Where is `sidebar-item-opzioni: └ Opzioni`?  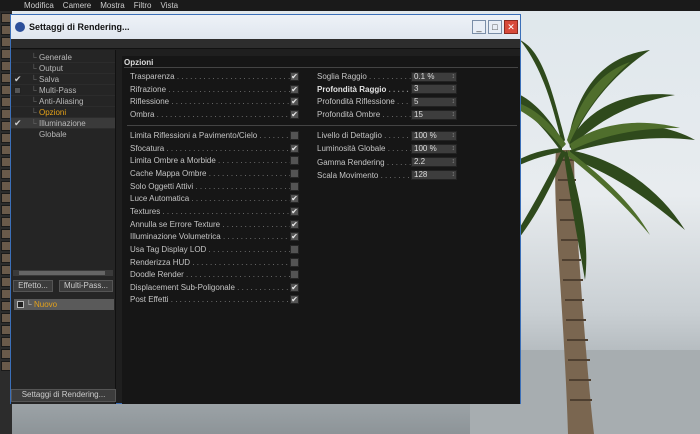 sidebar-item-opzioni: └ Opzioni is located at coordinates (63, 112).